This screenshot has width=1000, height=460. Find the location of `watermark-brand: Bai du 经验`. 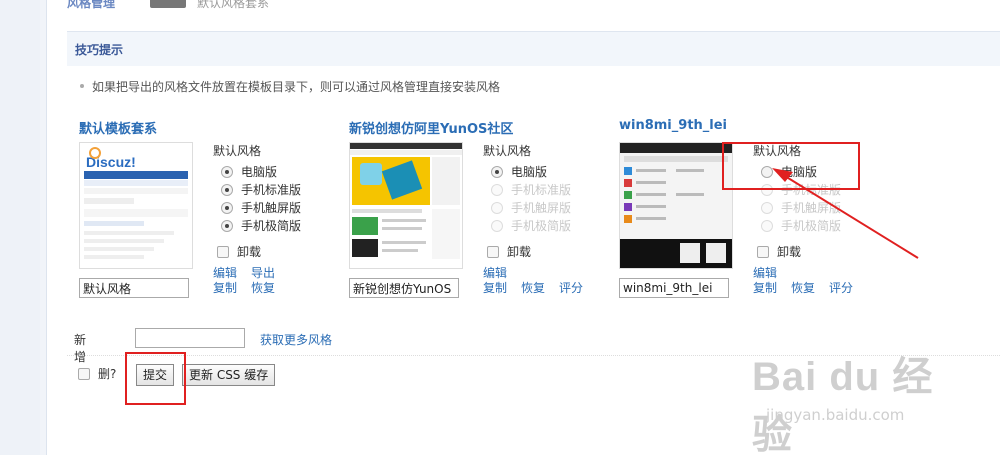

watermark-brand: Bai du 经验 is located at coordinates (843, 406).